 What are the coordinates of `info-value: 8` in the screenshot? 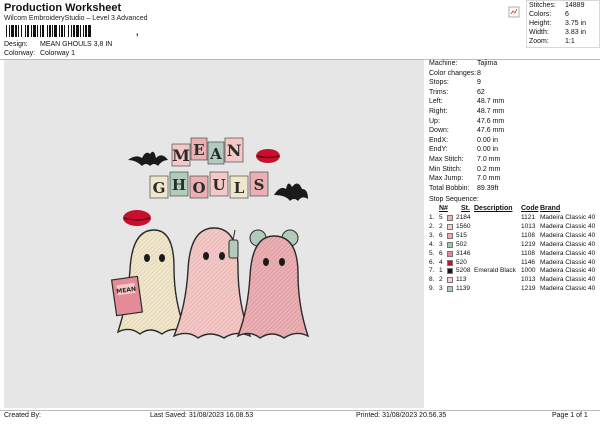 It's located at (479, 73).